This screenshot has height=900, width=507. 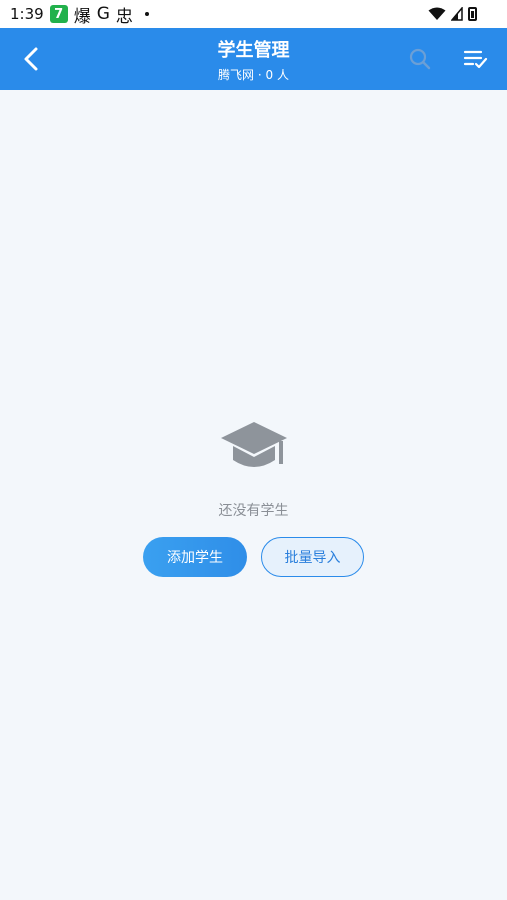 I want to click on checklist-icon, so click(x=475, y=59).